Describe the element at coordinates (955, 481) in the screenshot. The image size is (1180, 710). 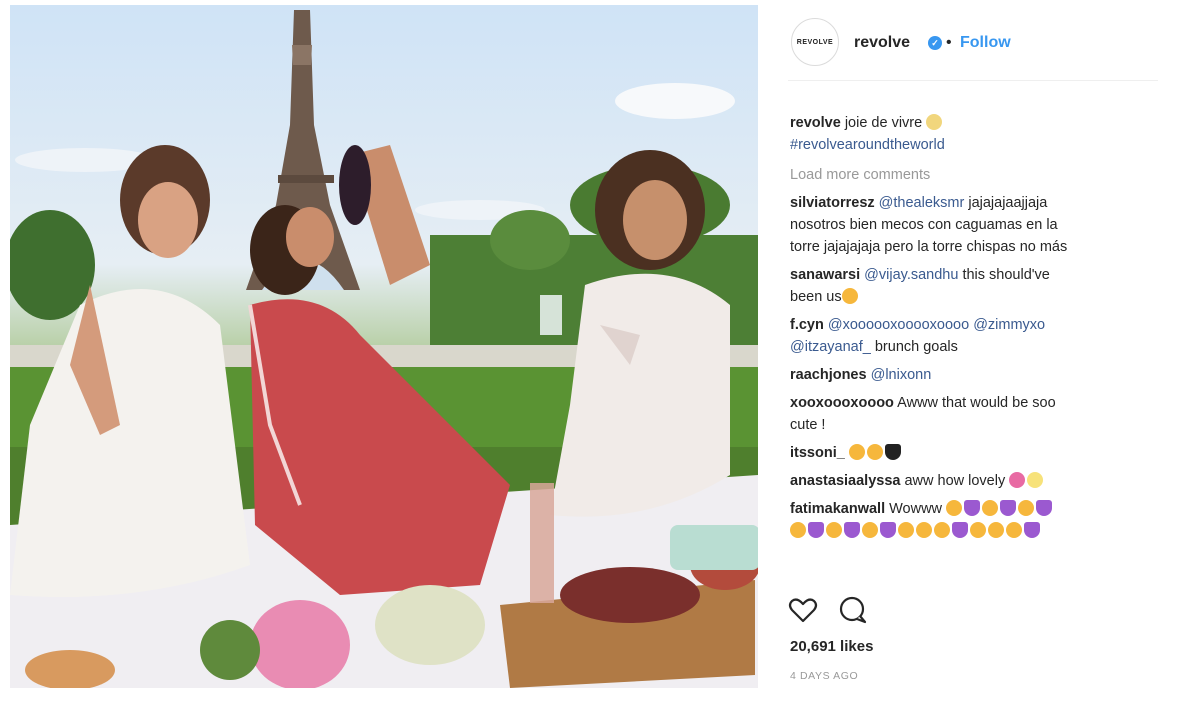
I see `comment-text: aww how lovely` at that location.